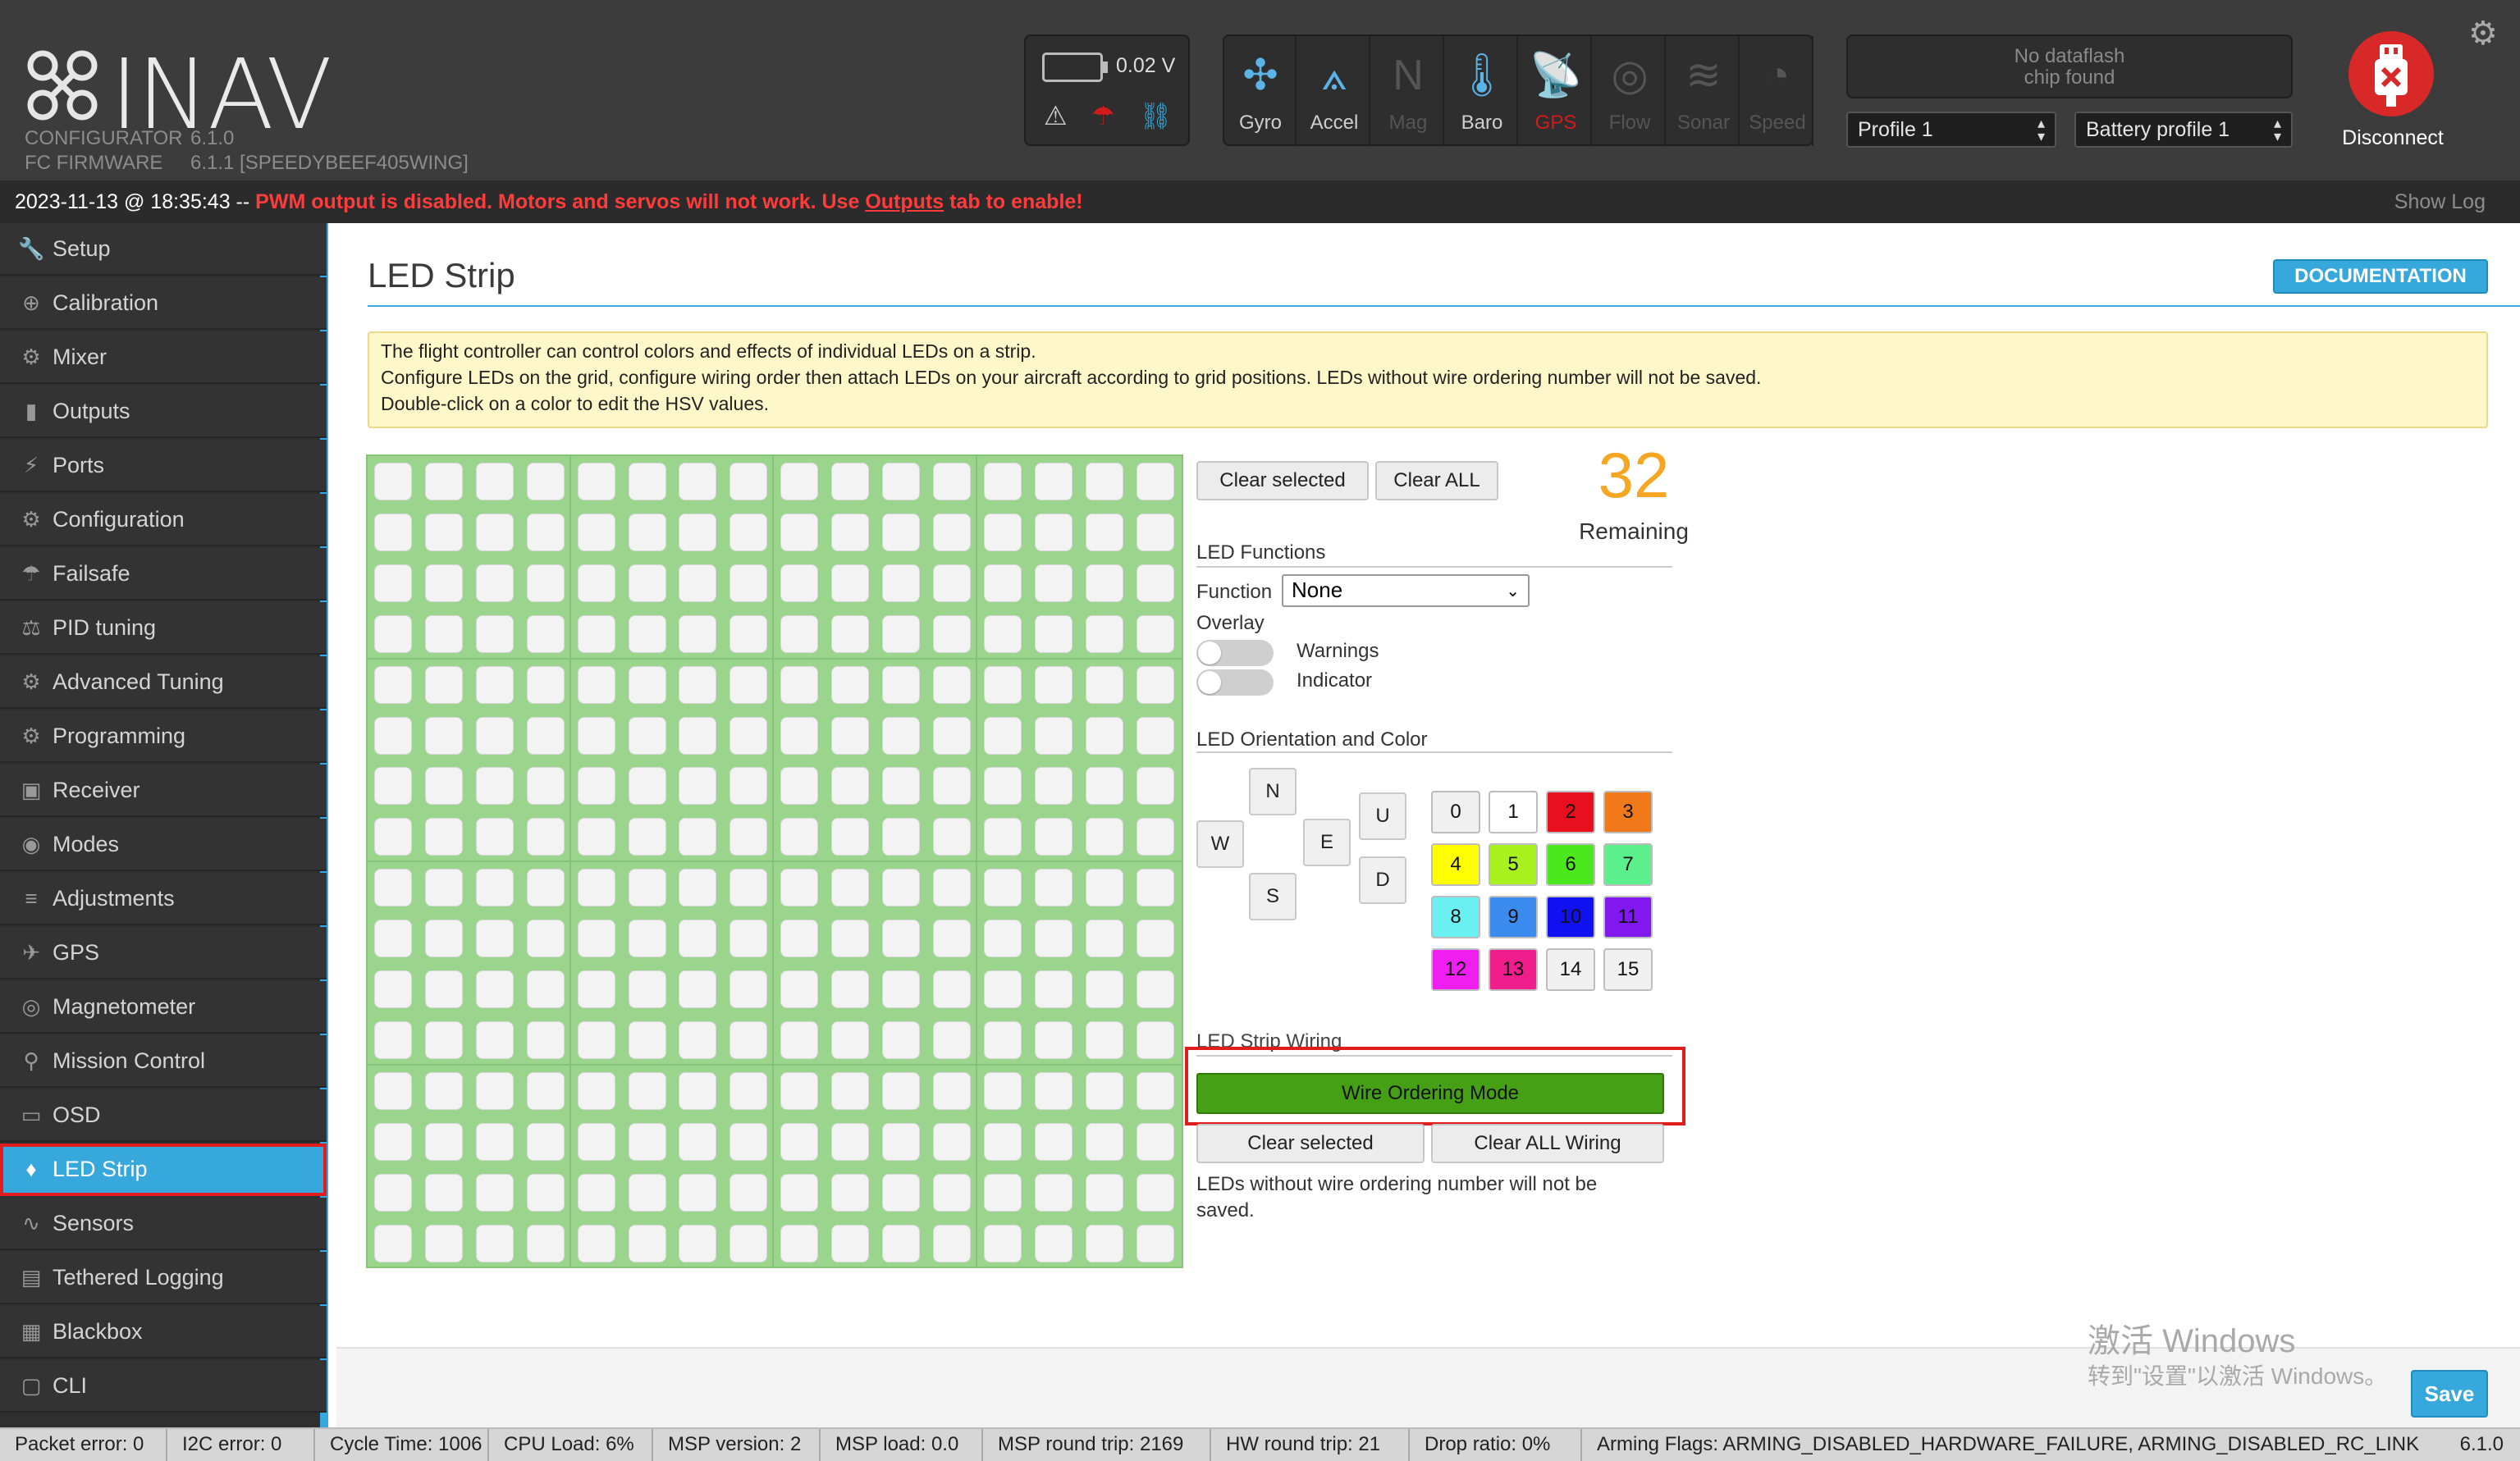 Image resolution: width=2520 pixels, height=1461 pixels. Describe the element at coordinates (1570, 917) in the screenshot. I see `color-swatch-10: 10` at that location.